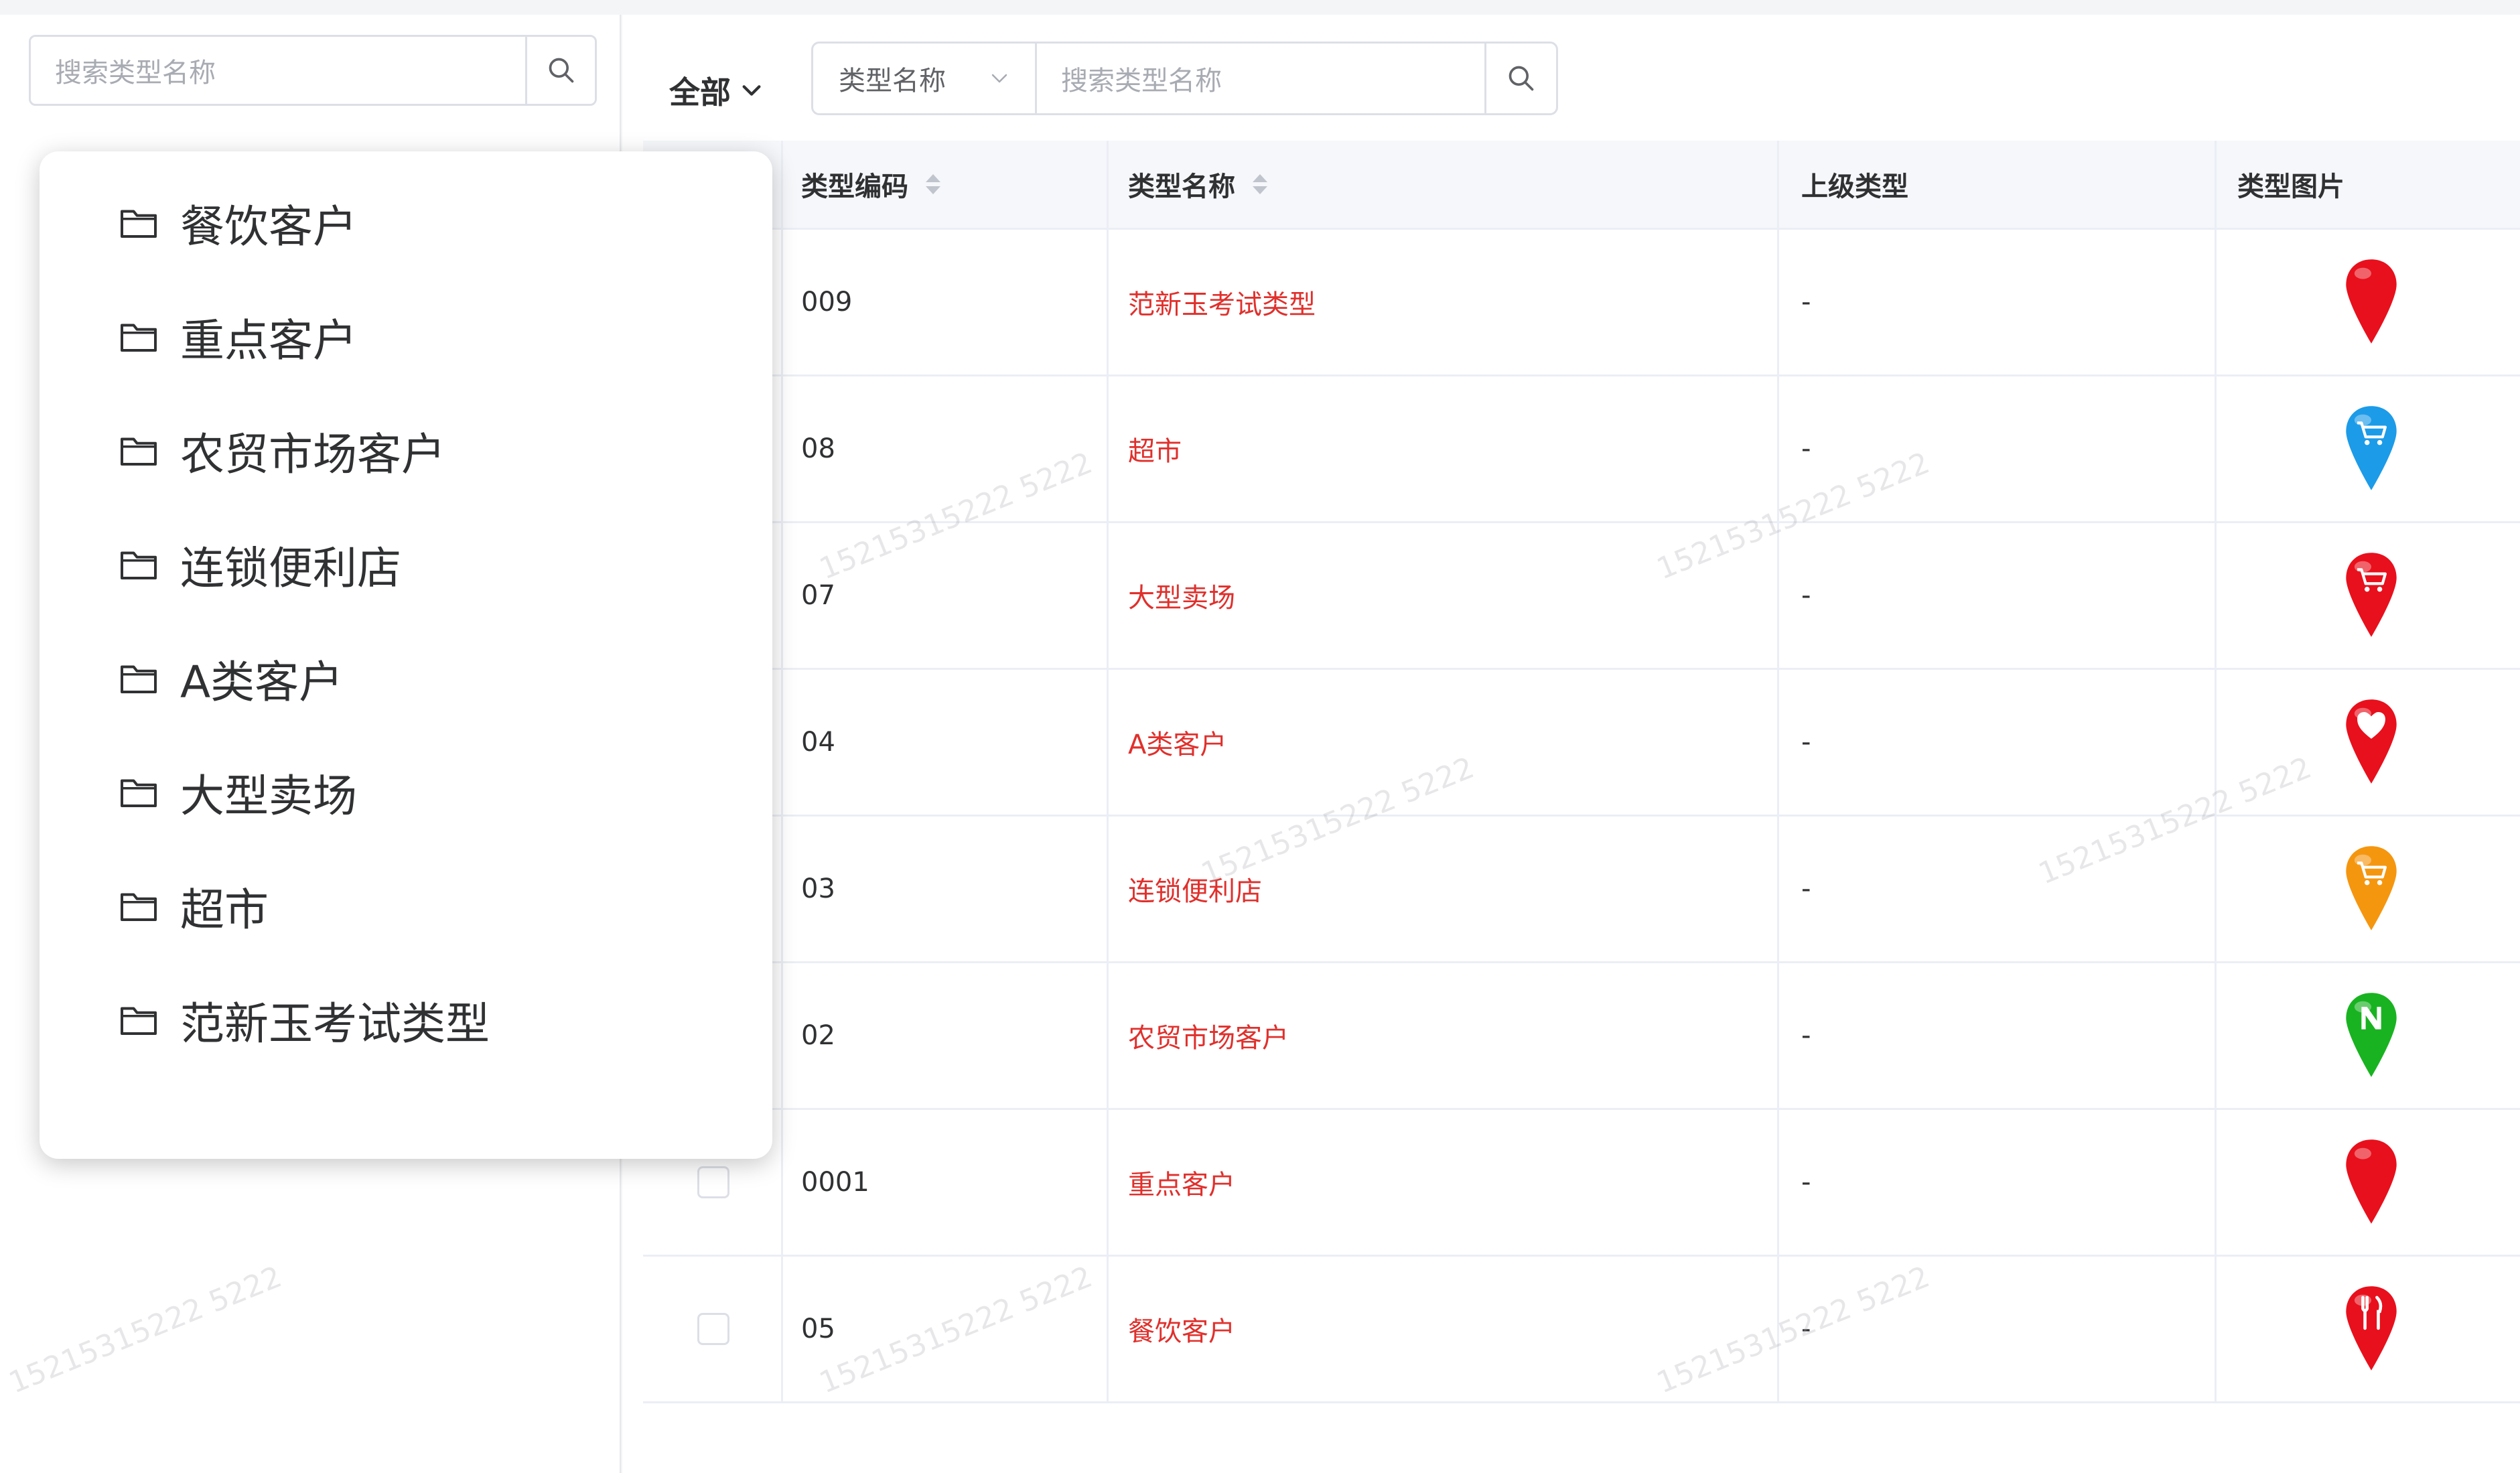 Image resolution: width=2520 pixels, height=1473 pixels. I want to click on column-header-code: 类型编码, so click(871, 184).